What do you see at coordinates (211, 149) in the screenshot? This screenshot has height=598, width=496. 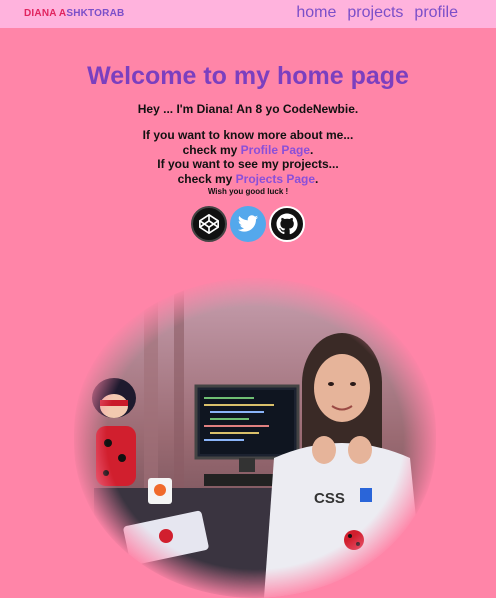 I see `about-line-2-prefix: check my` at bounding box center [211, 149].